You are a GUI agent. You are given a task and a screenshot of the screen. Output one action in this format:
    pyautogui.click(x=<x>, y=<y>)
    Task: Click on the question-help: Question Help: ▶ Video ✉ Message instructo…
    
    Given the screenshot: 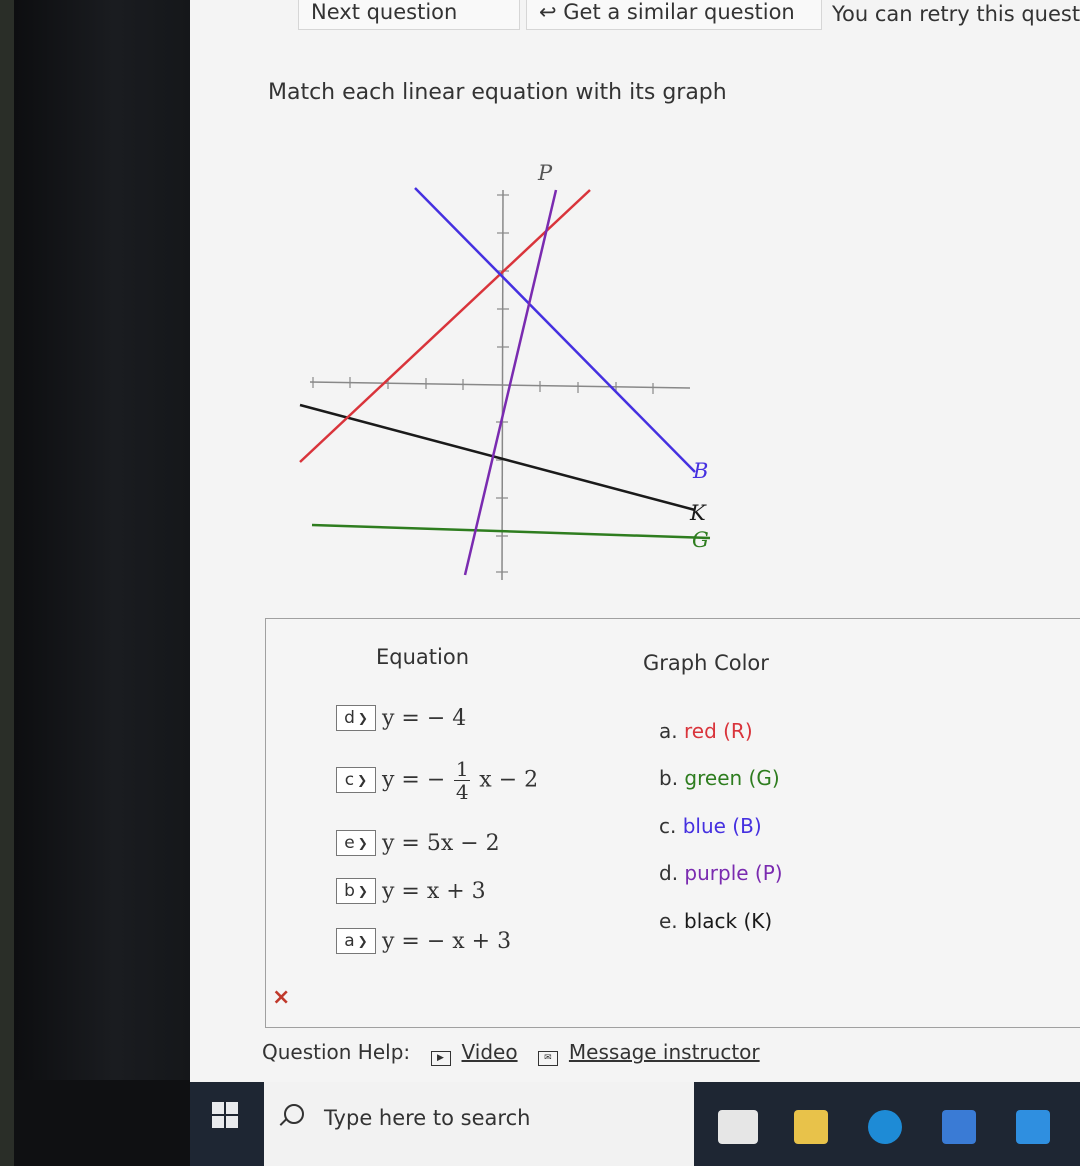 What is the action you would take?
    pyautogui.click(x=511, y=1053)
    